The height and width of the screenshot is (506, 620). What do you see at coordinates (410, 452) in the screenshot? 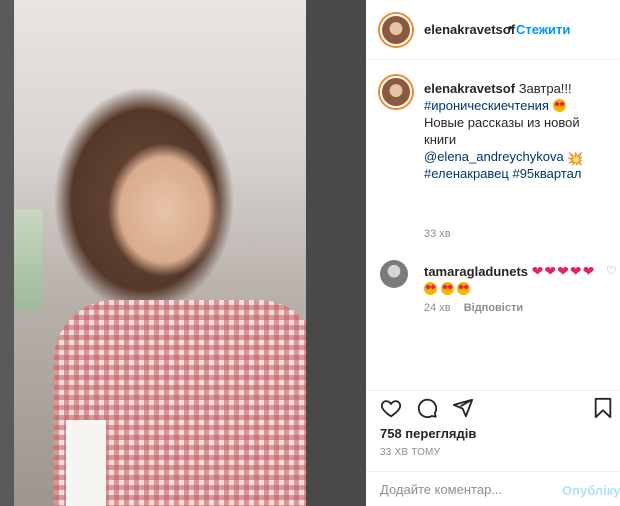
I see `post-age: 33 ХВ ТОМУ` at bounding box center [410, 452].